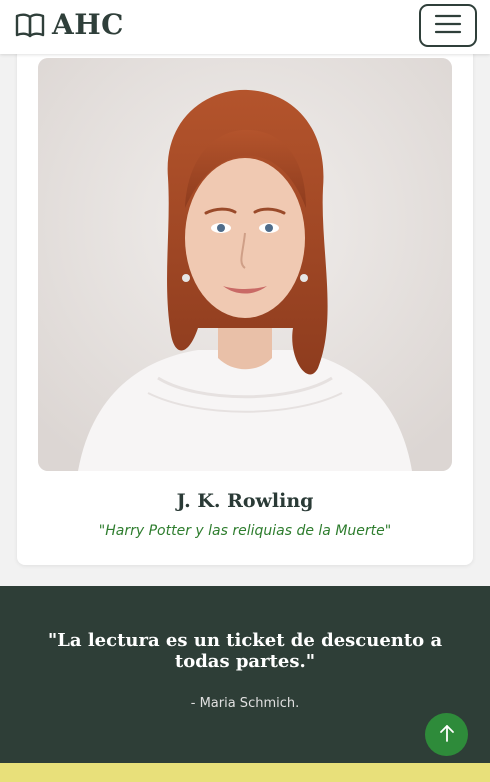 The image size is (490, 782). What do you see at coordinates (245, 501) in the screenshot?
I see `author-name: J. K. Rowling` at bounding box center [245, 501].